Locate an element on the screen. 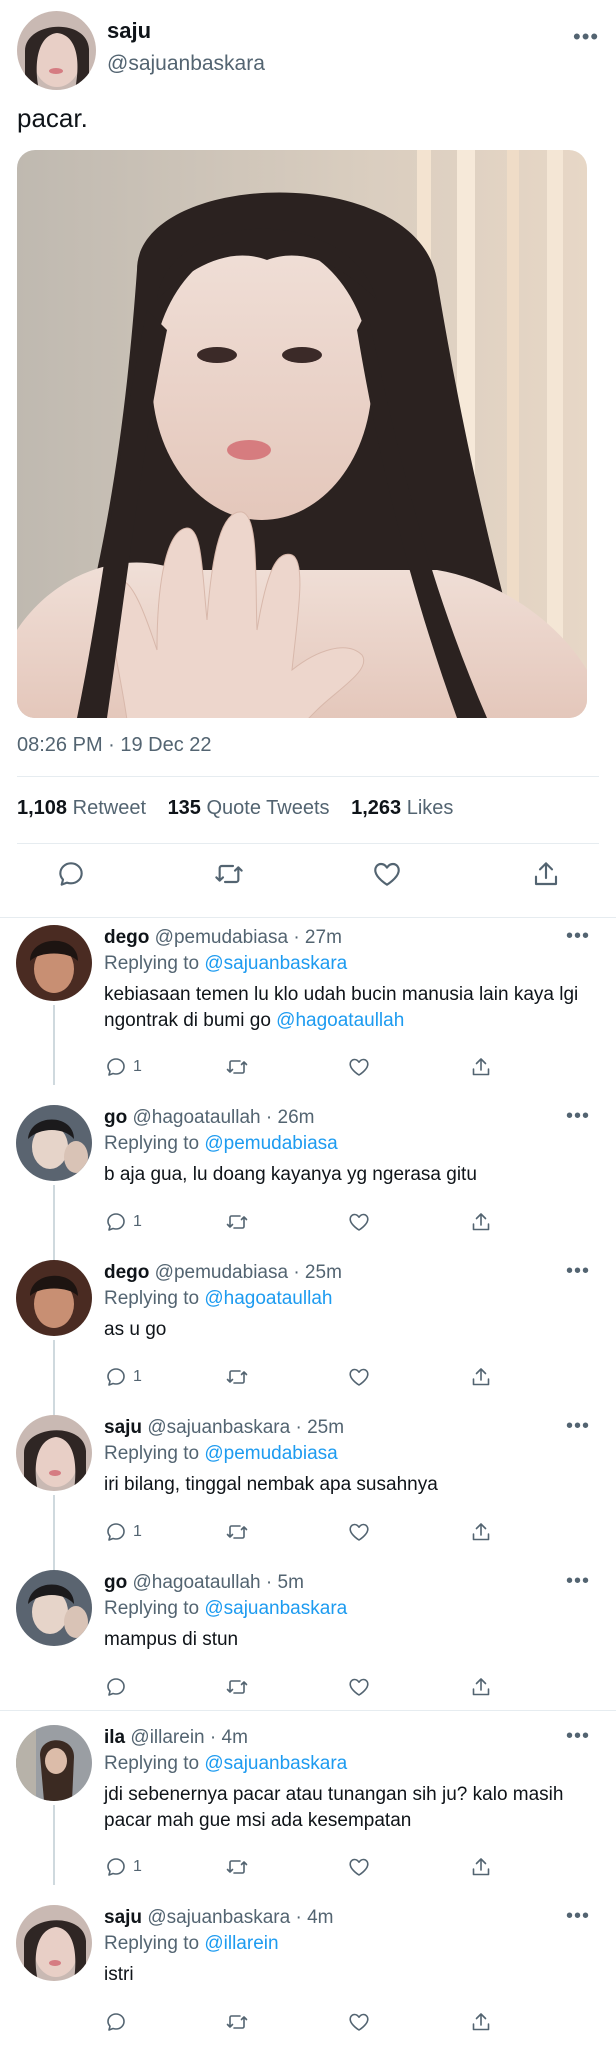 This screenshot has width=616, height=2048. reply-header: go @hagoataullah · 26m is located at coordinates (209, 1117).